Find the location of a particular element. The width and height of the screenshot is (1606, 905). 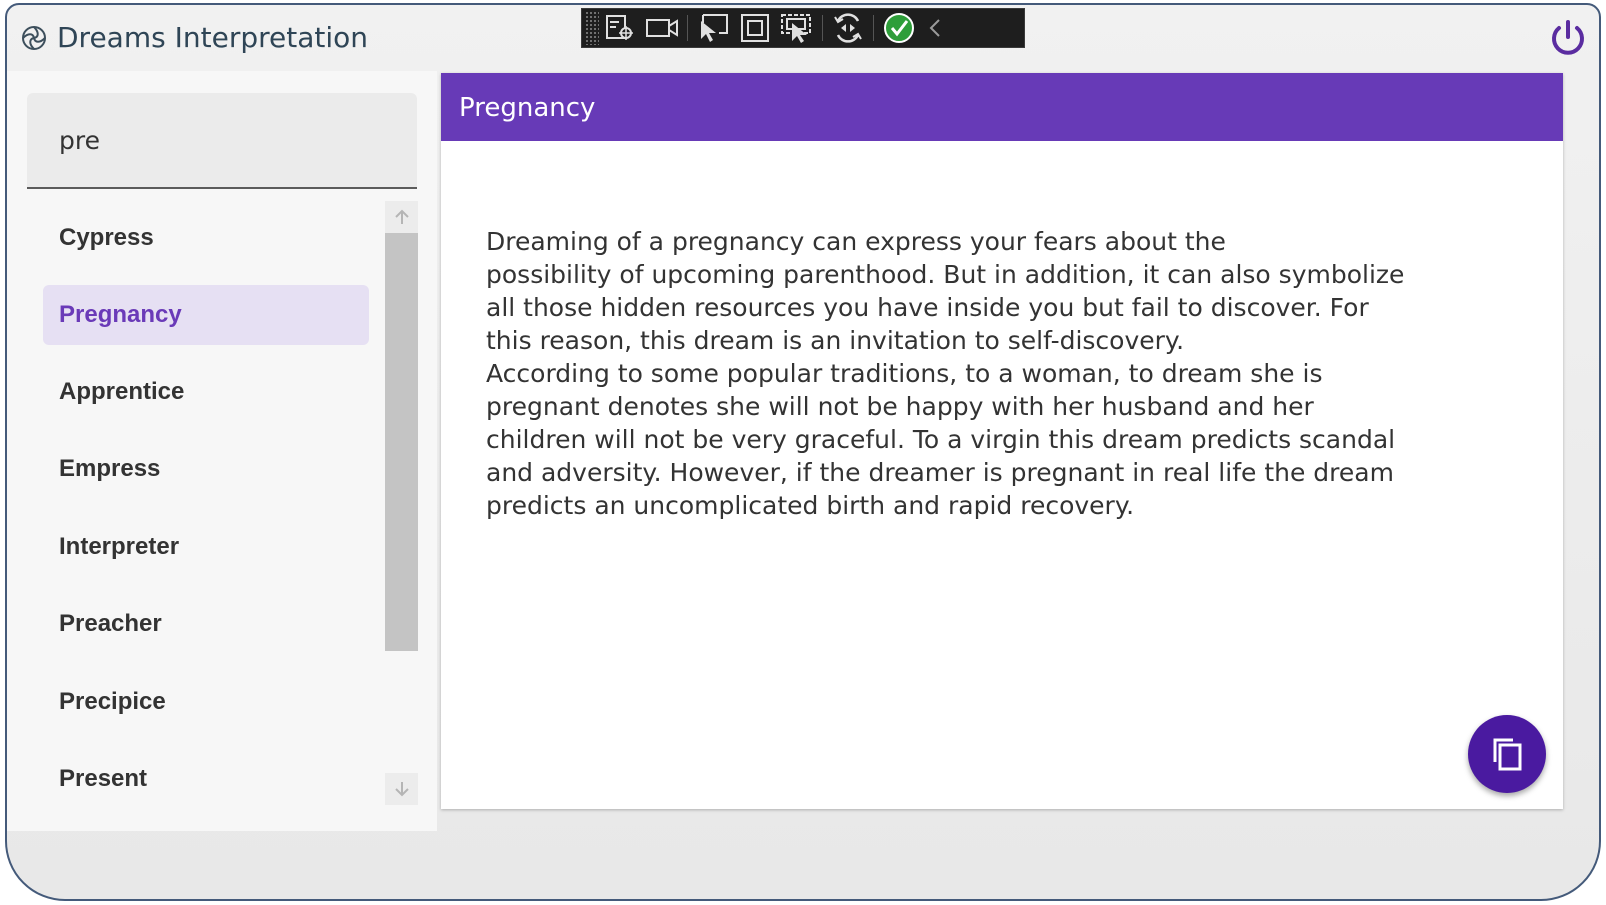

live-visual-tree-icon is located at coordinates (619, 27).